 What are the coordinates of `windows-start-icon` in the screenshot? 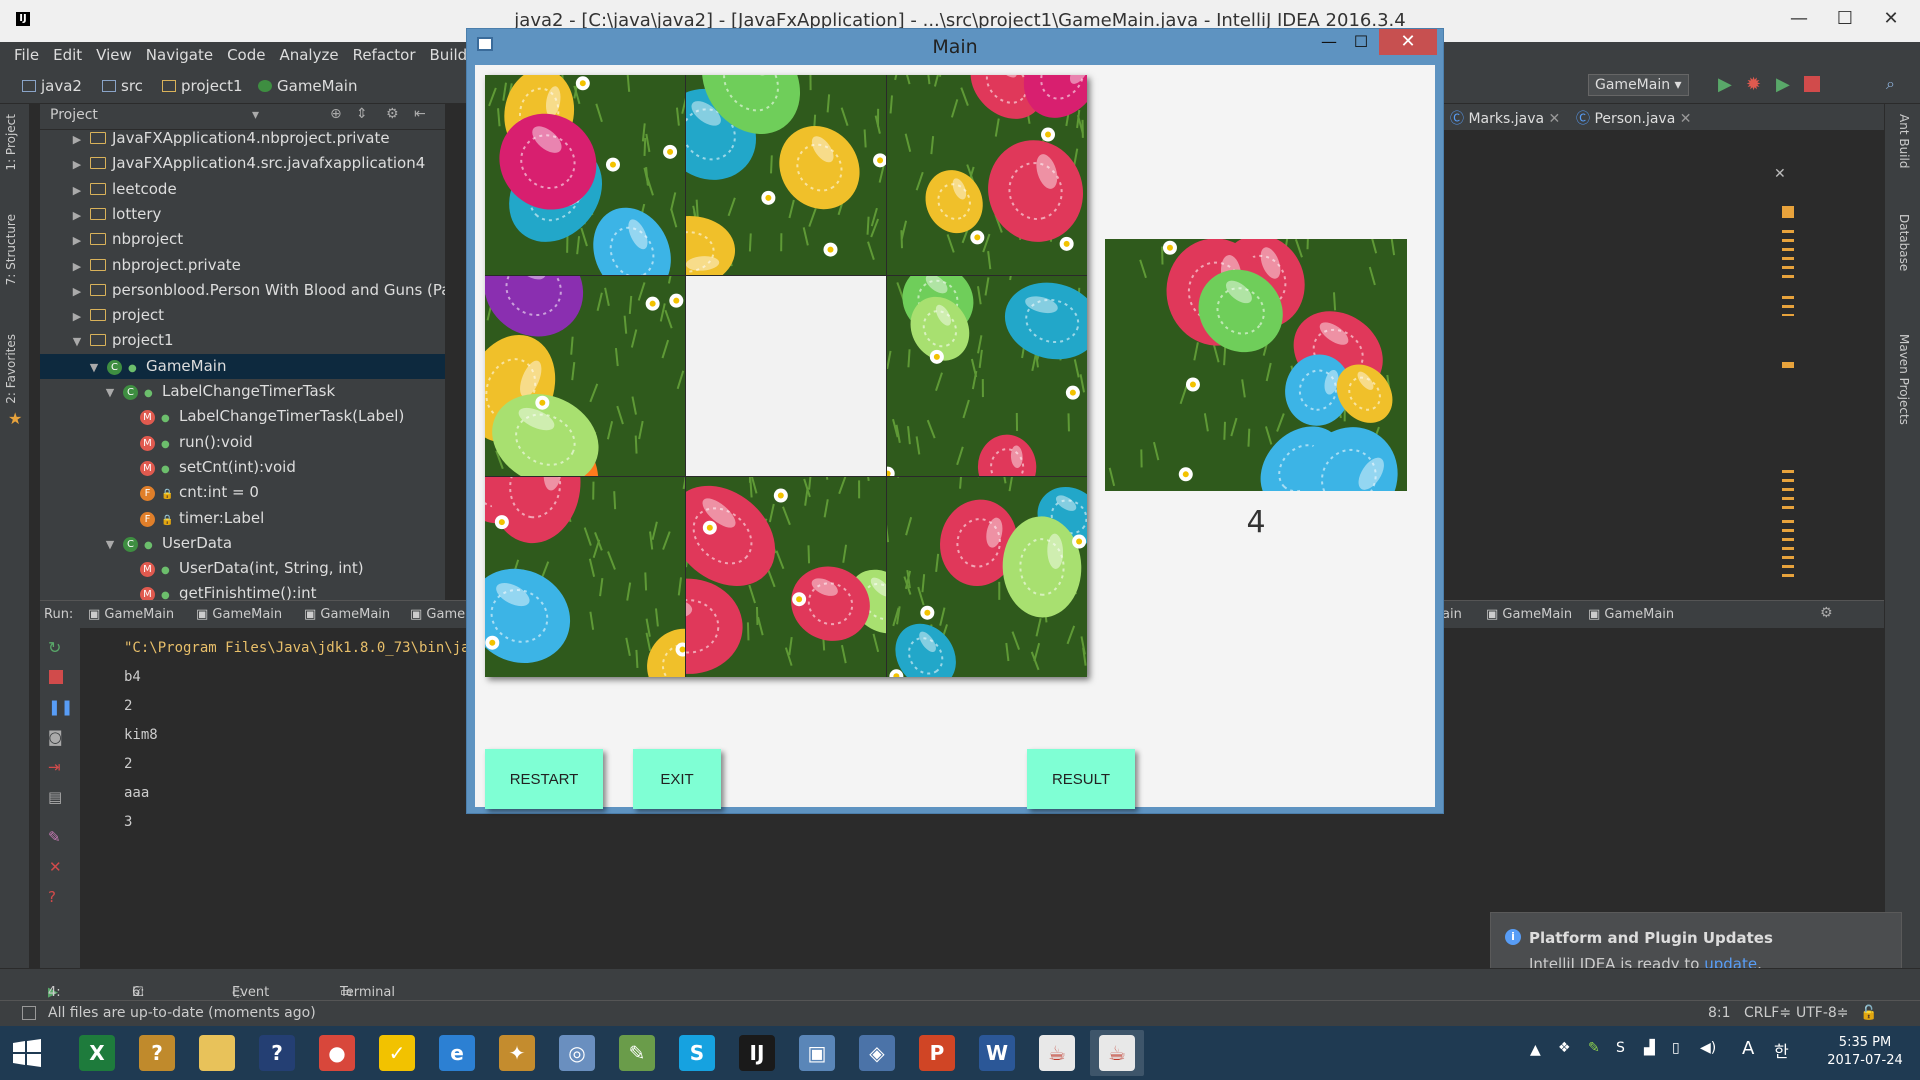 It's located at (27, 1053).